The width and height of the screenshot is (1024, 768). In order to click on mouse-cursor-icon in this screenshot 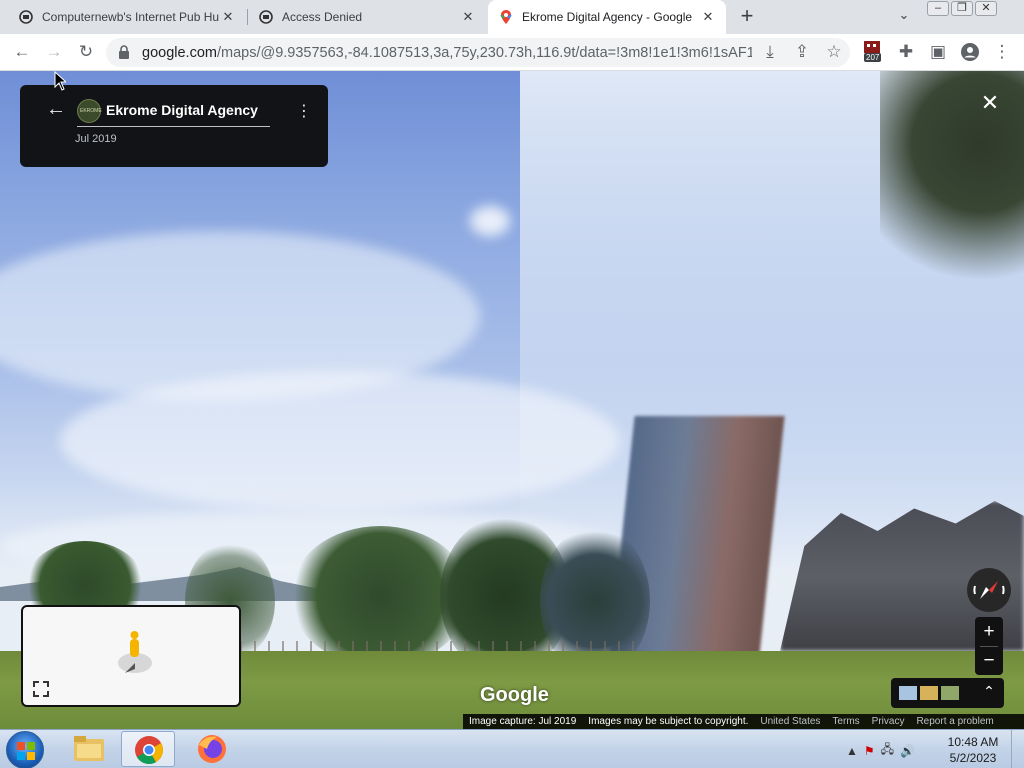, I will do `click(60, 81)`.